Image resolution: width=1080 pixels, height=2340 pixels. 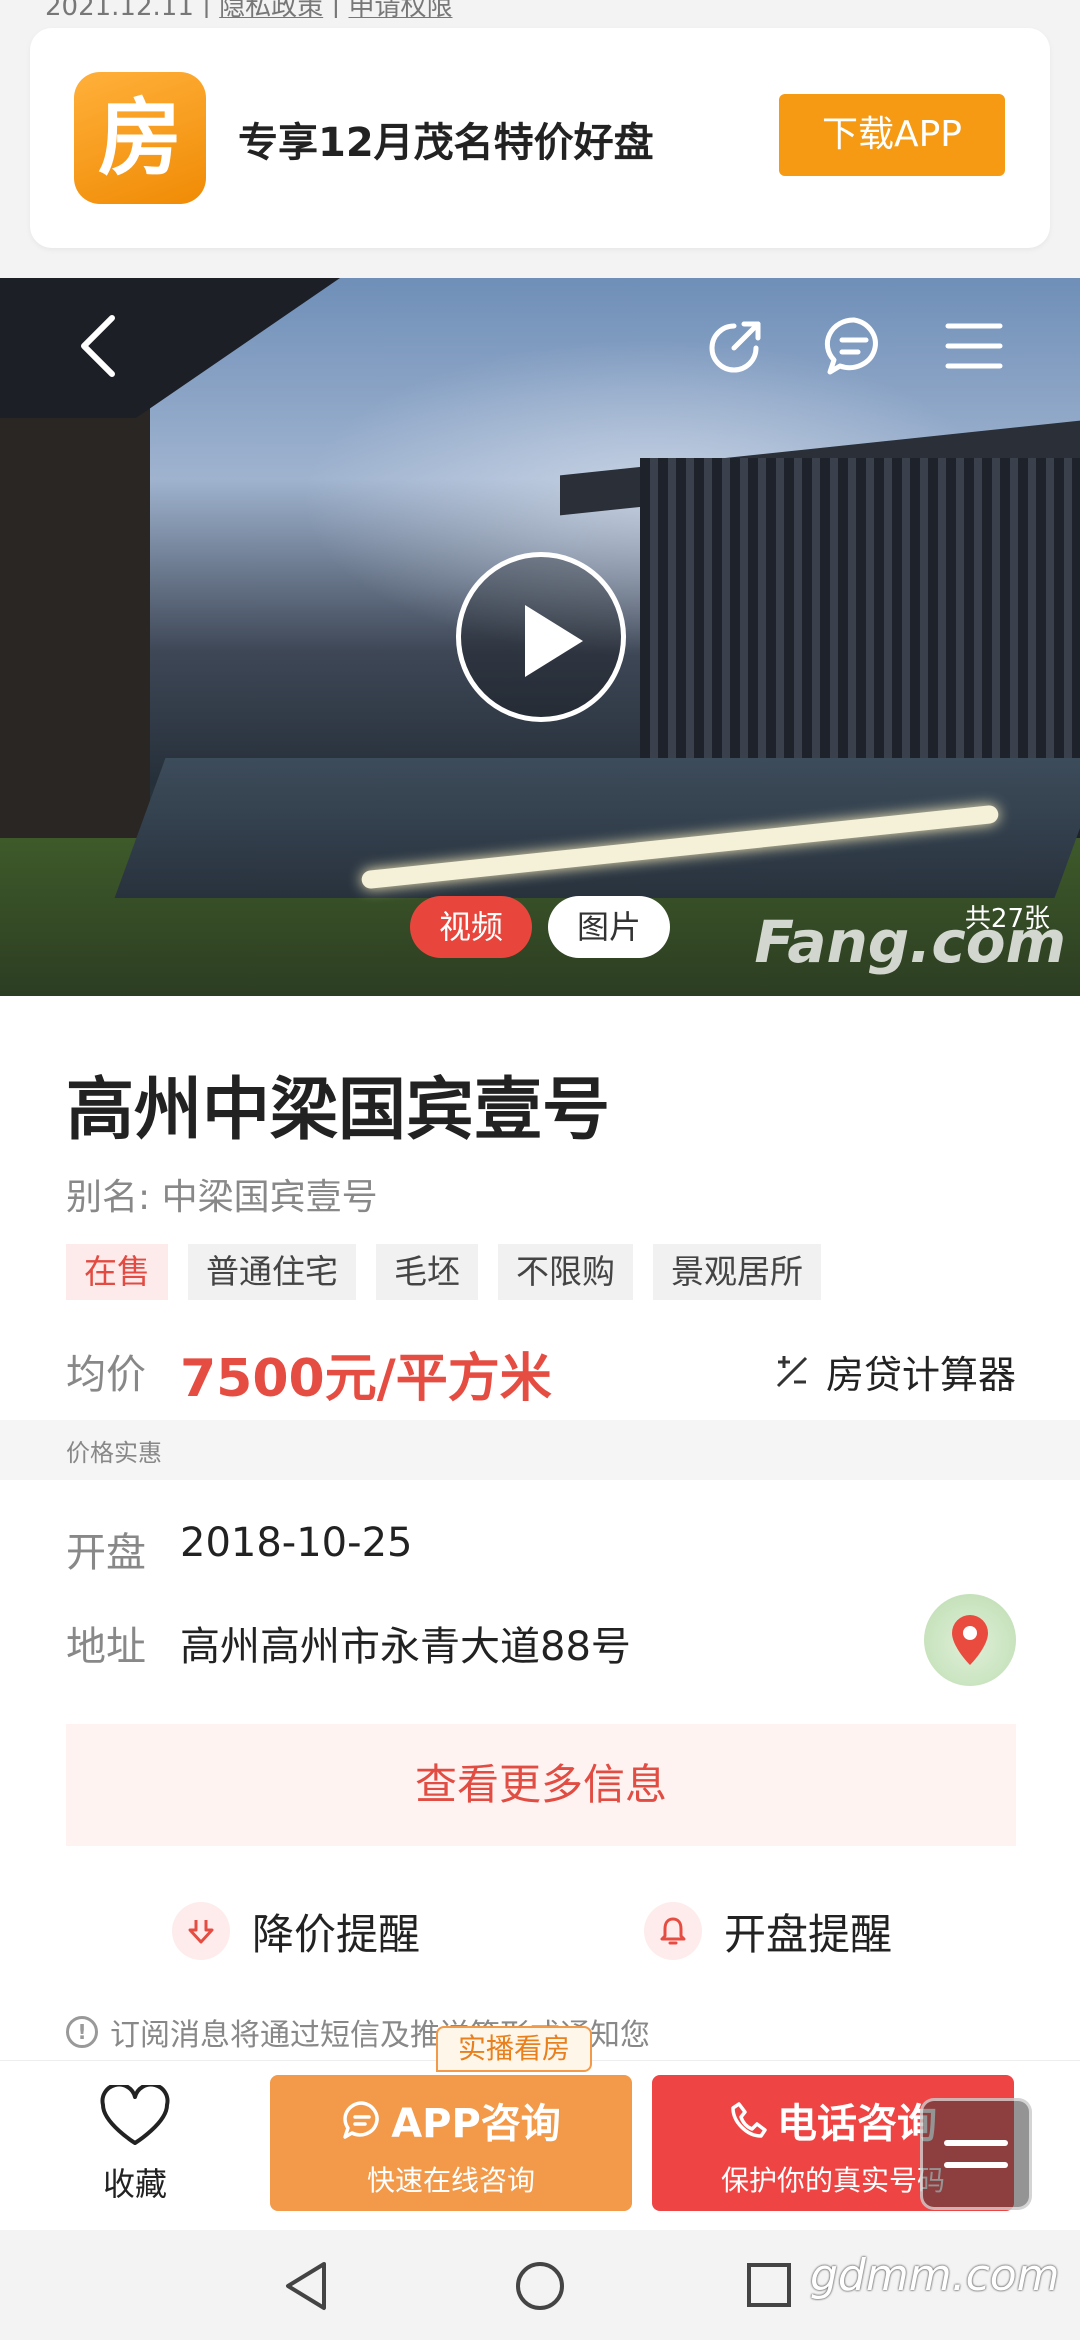 What do you see at coordinates (338, 1110) in the screenshot?
I see `property-title: 高州中梁国宾壹号` at bounding box center [338, 1110].